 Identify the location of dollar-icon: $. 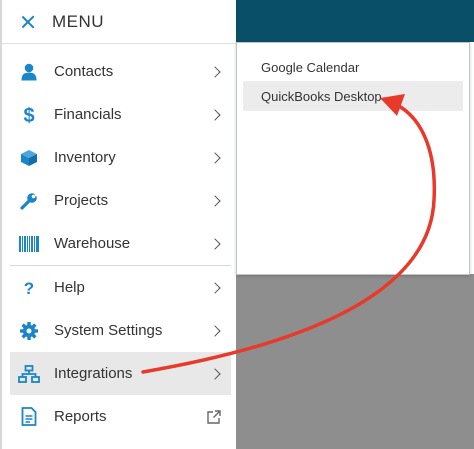
(29, 115).